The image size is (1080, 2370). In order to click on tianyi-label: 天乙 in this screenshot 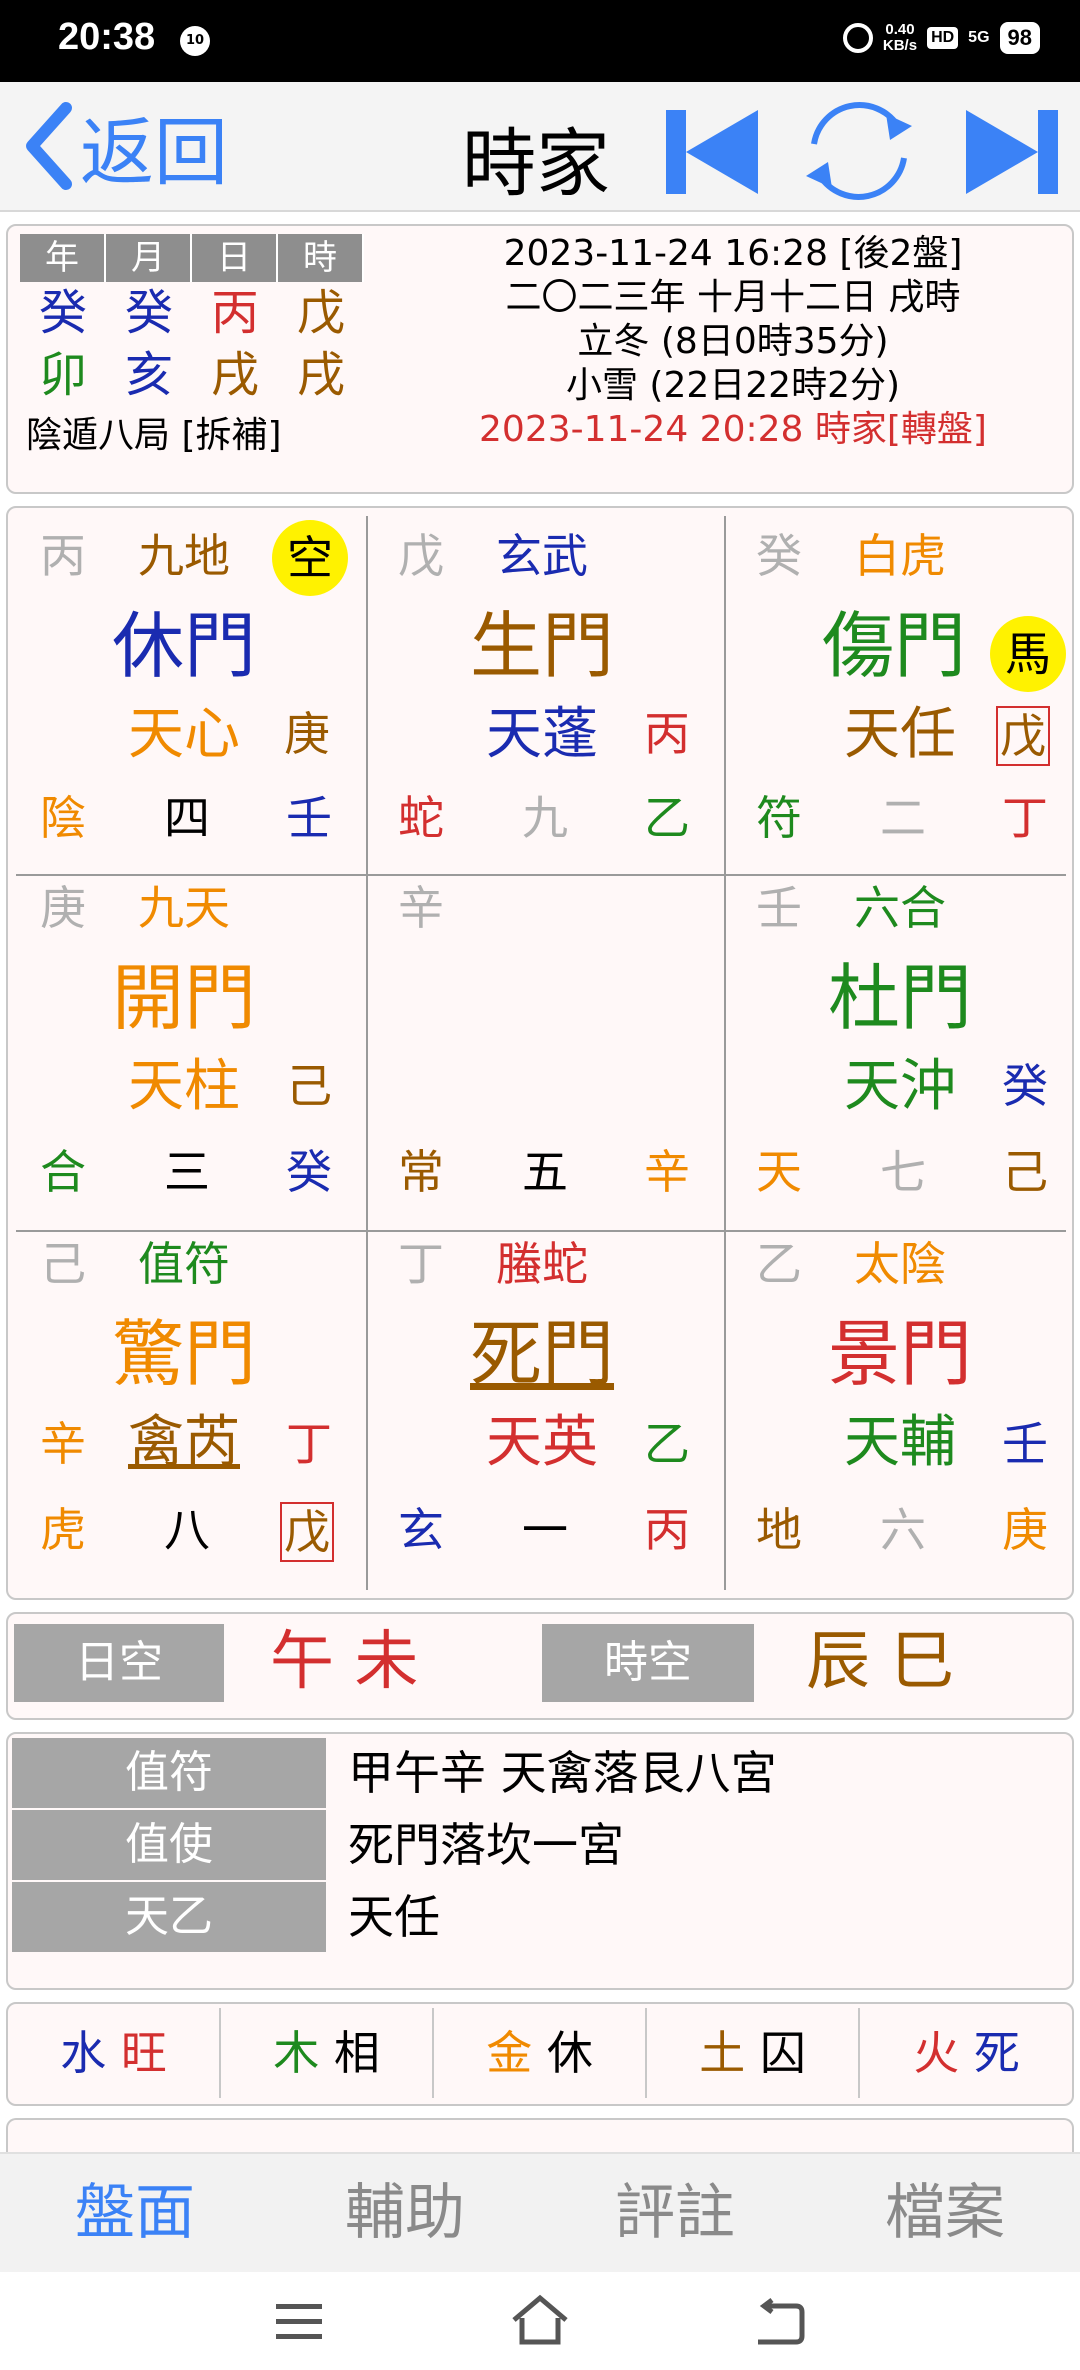, I will do `click(169, 1917)`.